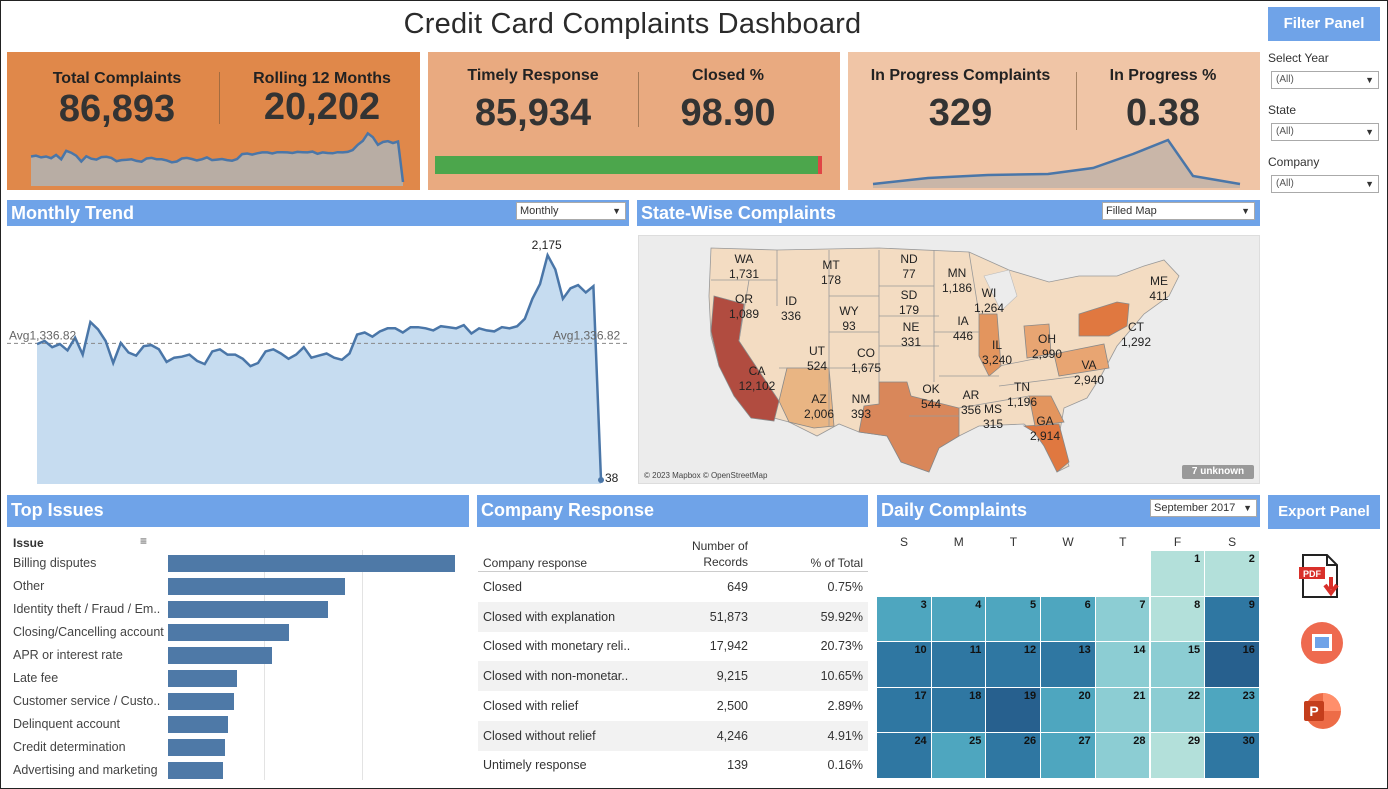 The height and width of the screenshot is (789, 1388). I want to click on state-value: 446, so click(963, 336).